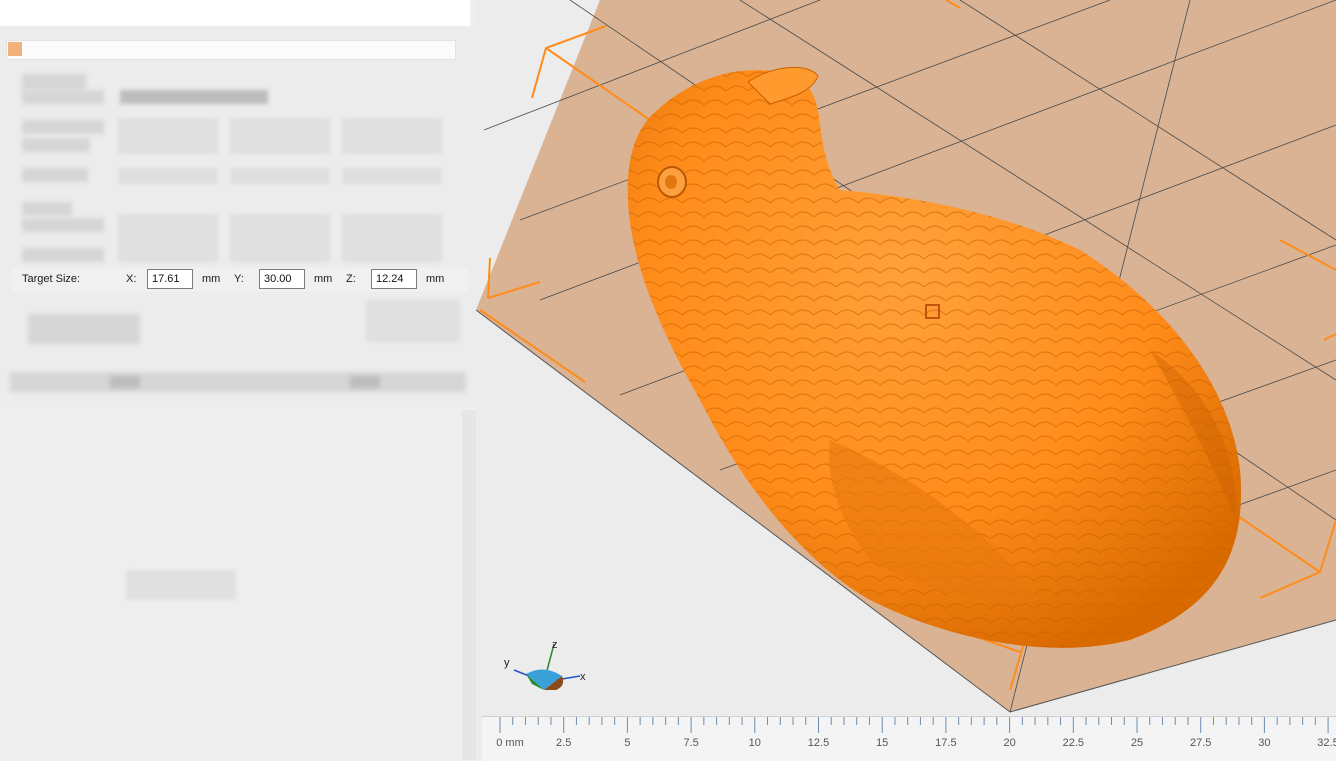 This screenshot has width=1336, height=761. What do you see at coordinates (84, 329) in the screenshot?
I see `redacted-checkbox` at bounding box center [84, 329].